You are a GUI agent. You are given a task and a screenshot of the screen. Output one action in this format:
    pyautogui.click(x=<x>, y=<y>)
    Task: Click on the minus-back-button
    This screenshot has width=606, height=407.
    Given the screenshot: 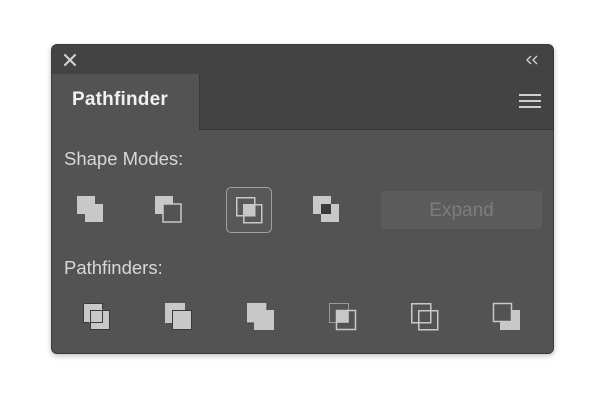 What is the action you would take?
    pyautogui.click(x=508, y=318)
    